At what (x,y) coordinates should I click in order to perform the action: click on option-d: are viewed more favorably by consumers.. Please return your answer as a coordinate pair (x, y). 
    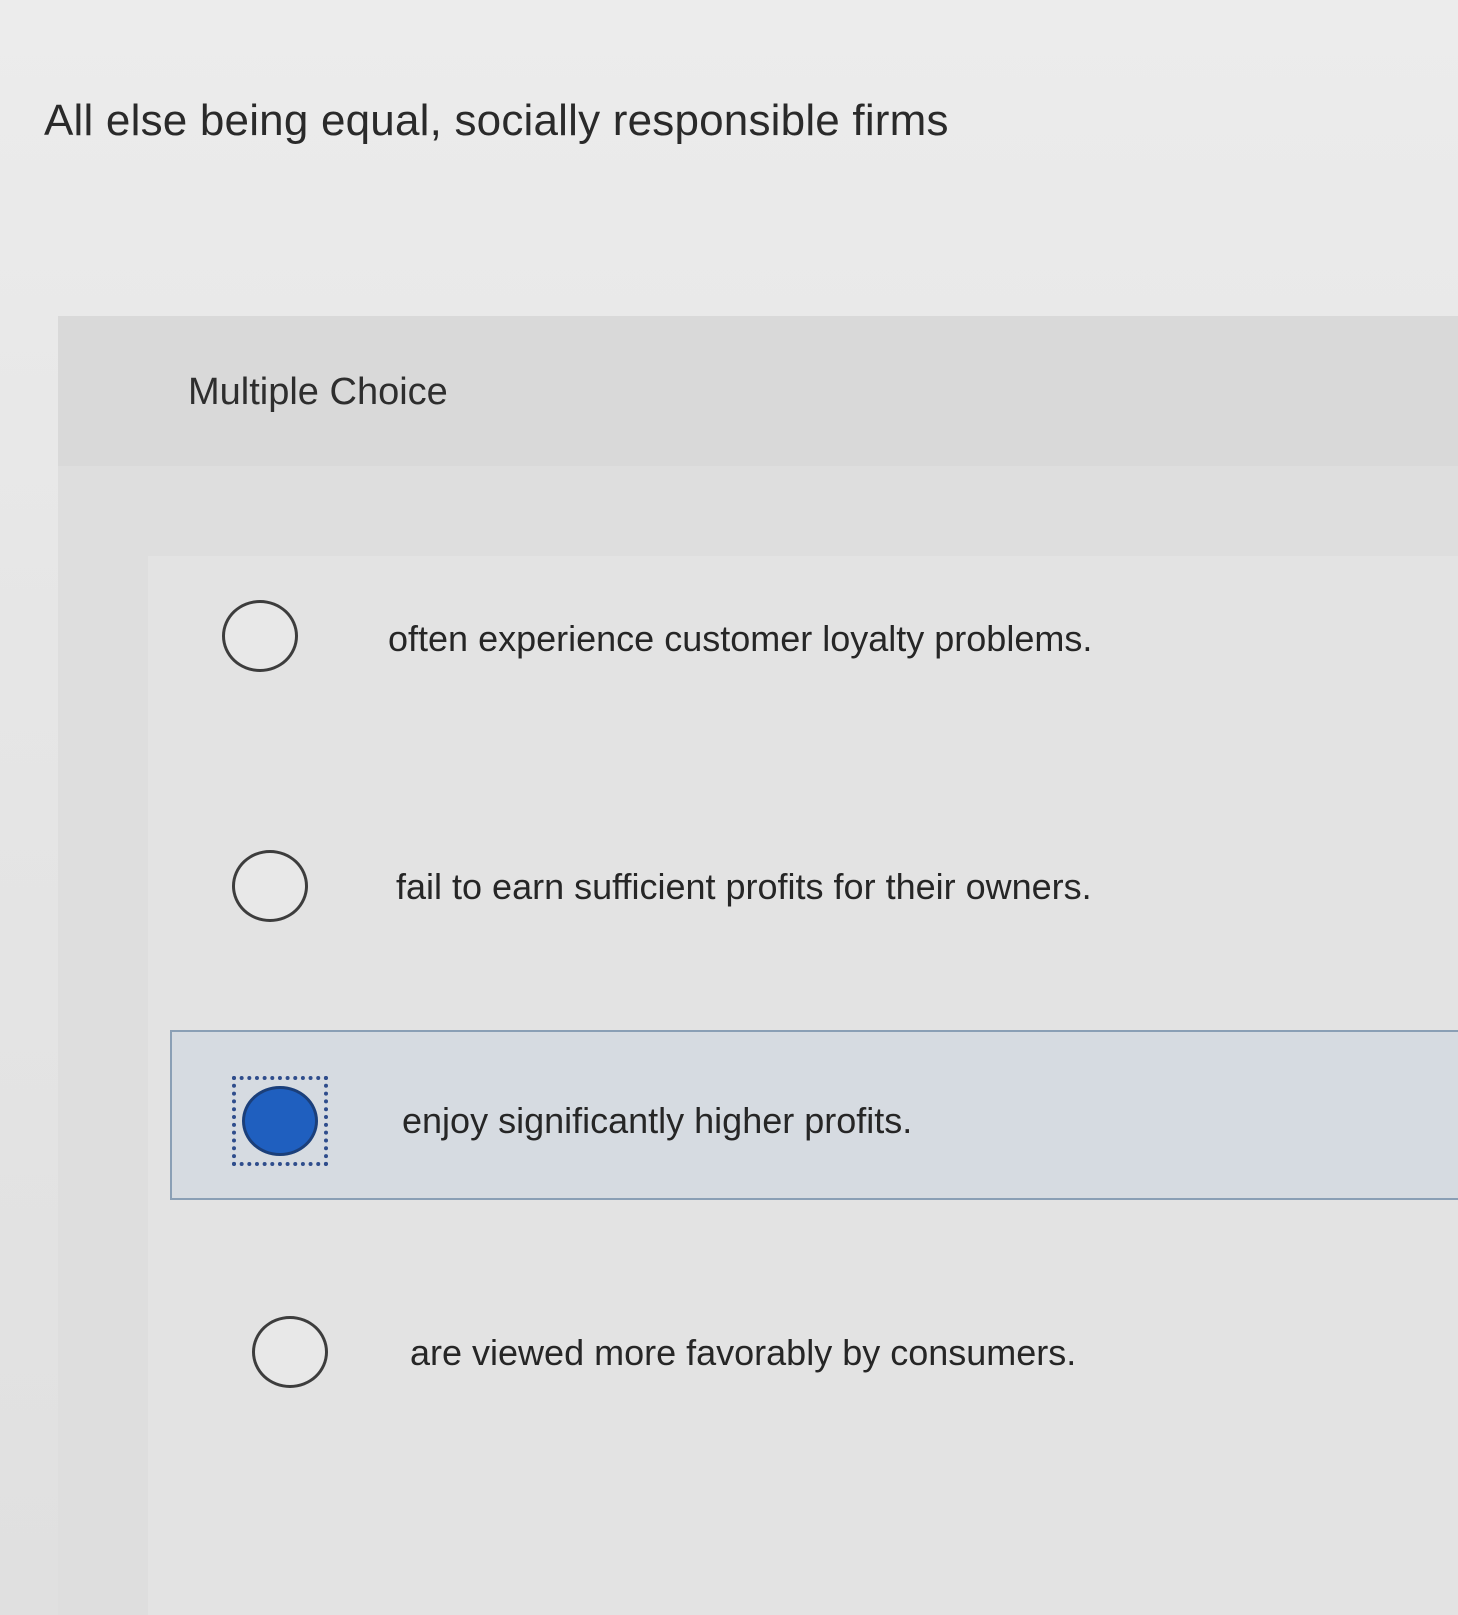
    Looking at the image, I should click on (803, 1357).